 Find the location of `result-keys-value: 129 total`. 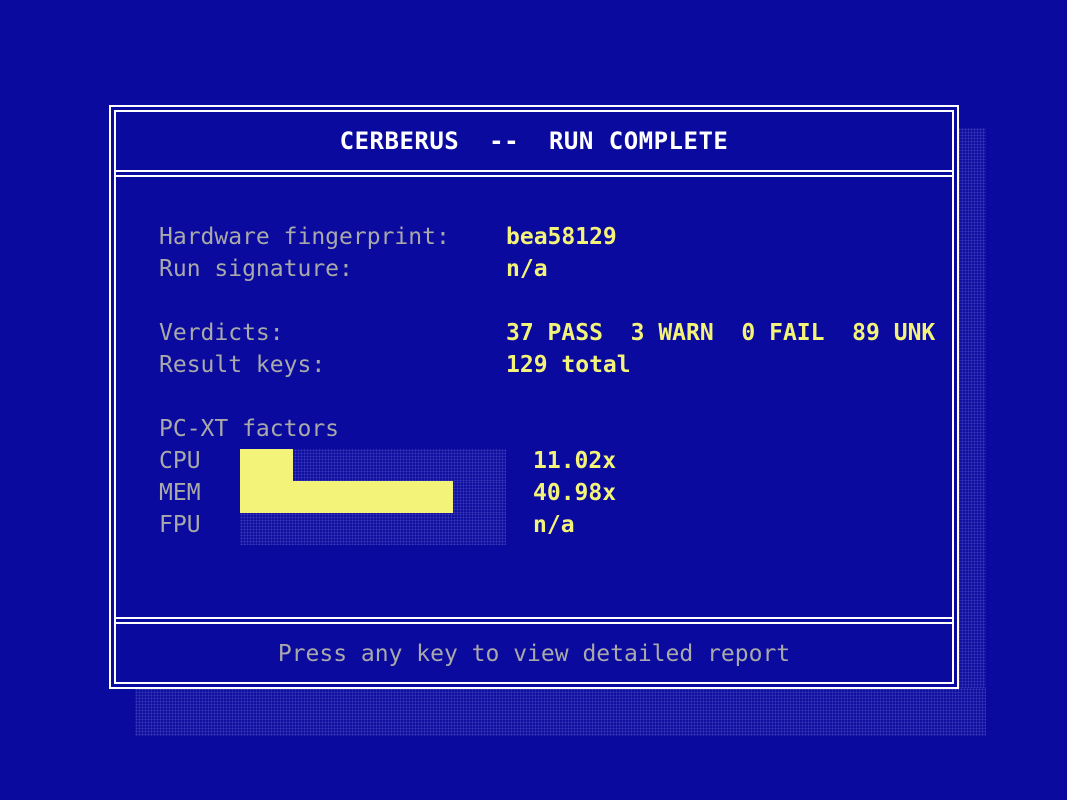

result-keys-value: 129 total is located at coordinates (568, 365).